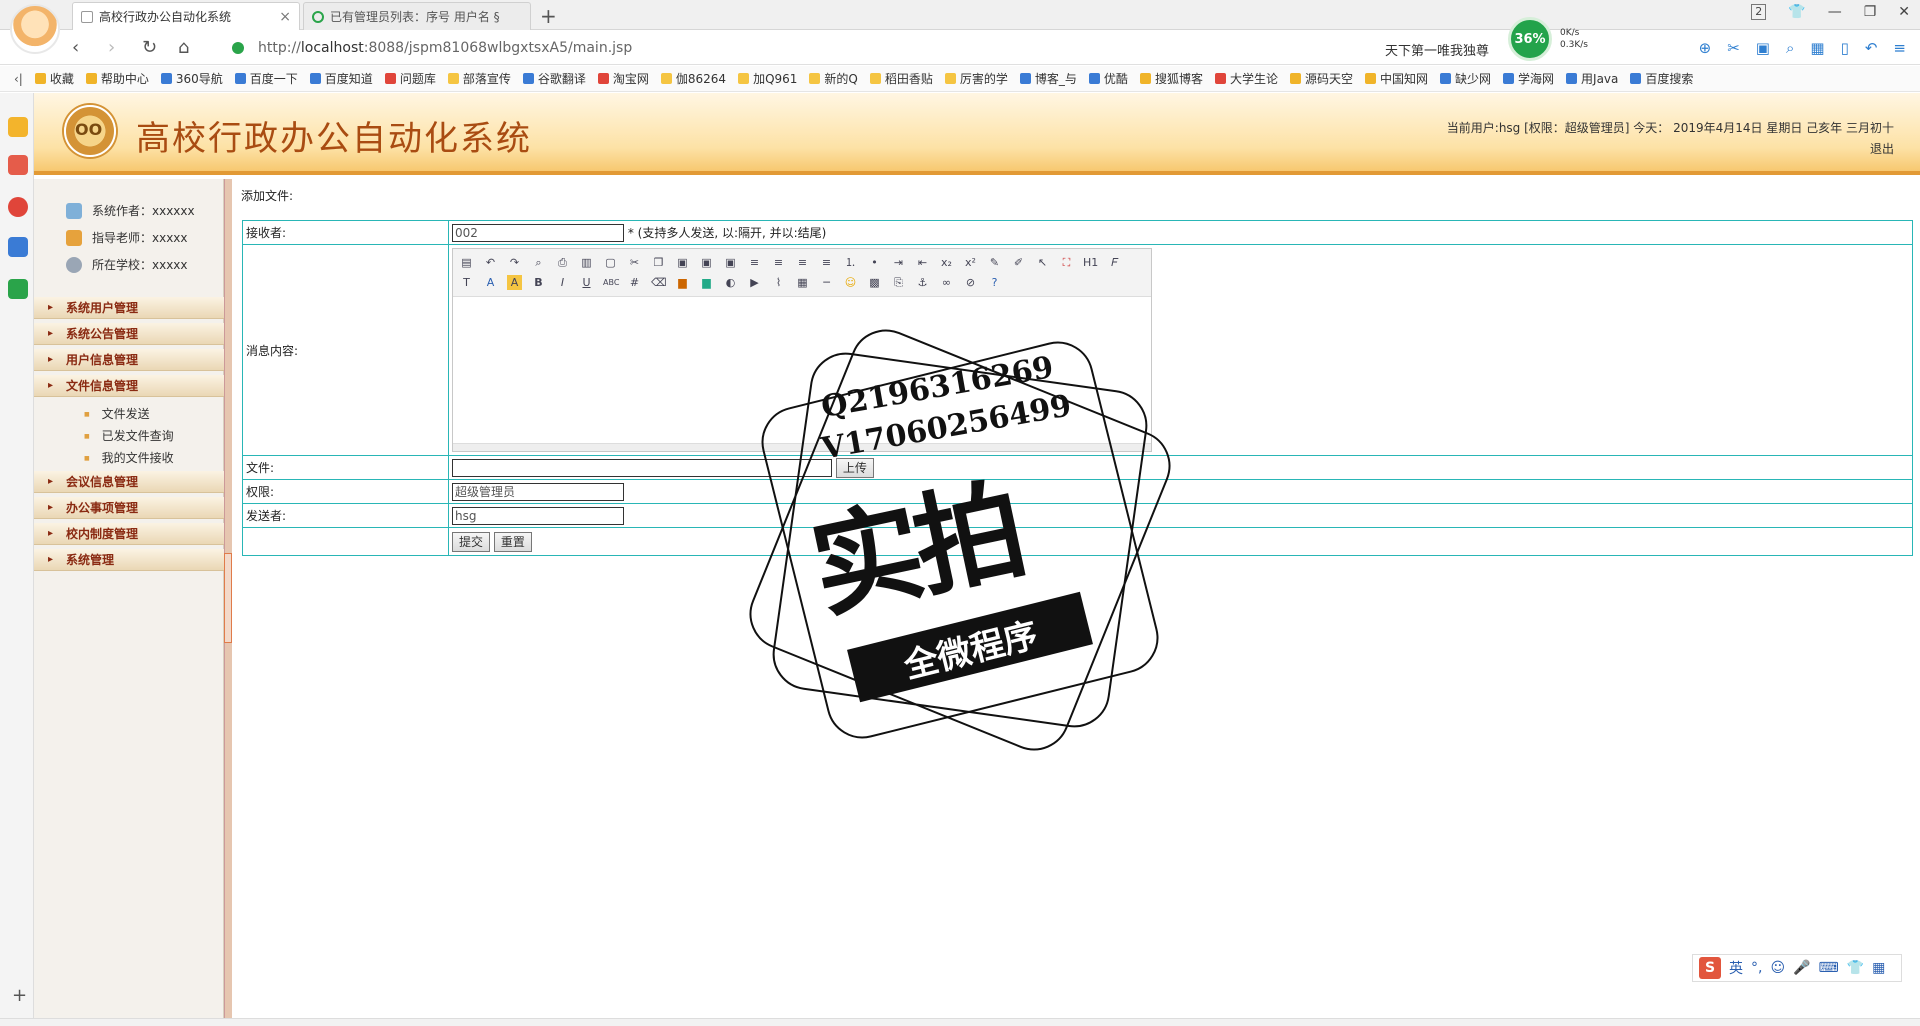 The image size is (1920, 1026). What do you see at coordinates (538, 515) in the screenshot?
I see `sender-field` at bounding box center [538, 515].